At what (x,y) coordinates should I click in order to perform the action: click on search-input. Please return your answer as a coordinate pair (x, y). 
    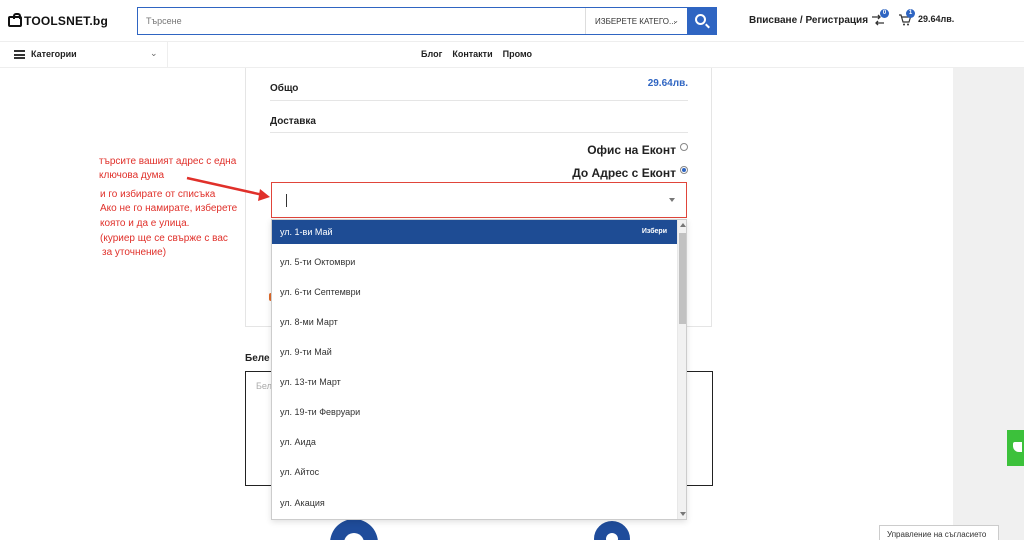
    Looking at the image, I should click on (361, 21).